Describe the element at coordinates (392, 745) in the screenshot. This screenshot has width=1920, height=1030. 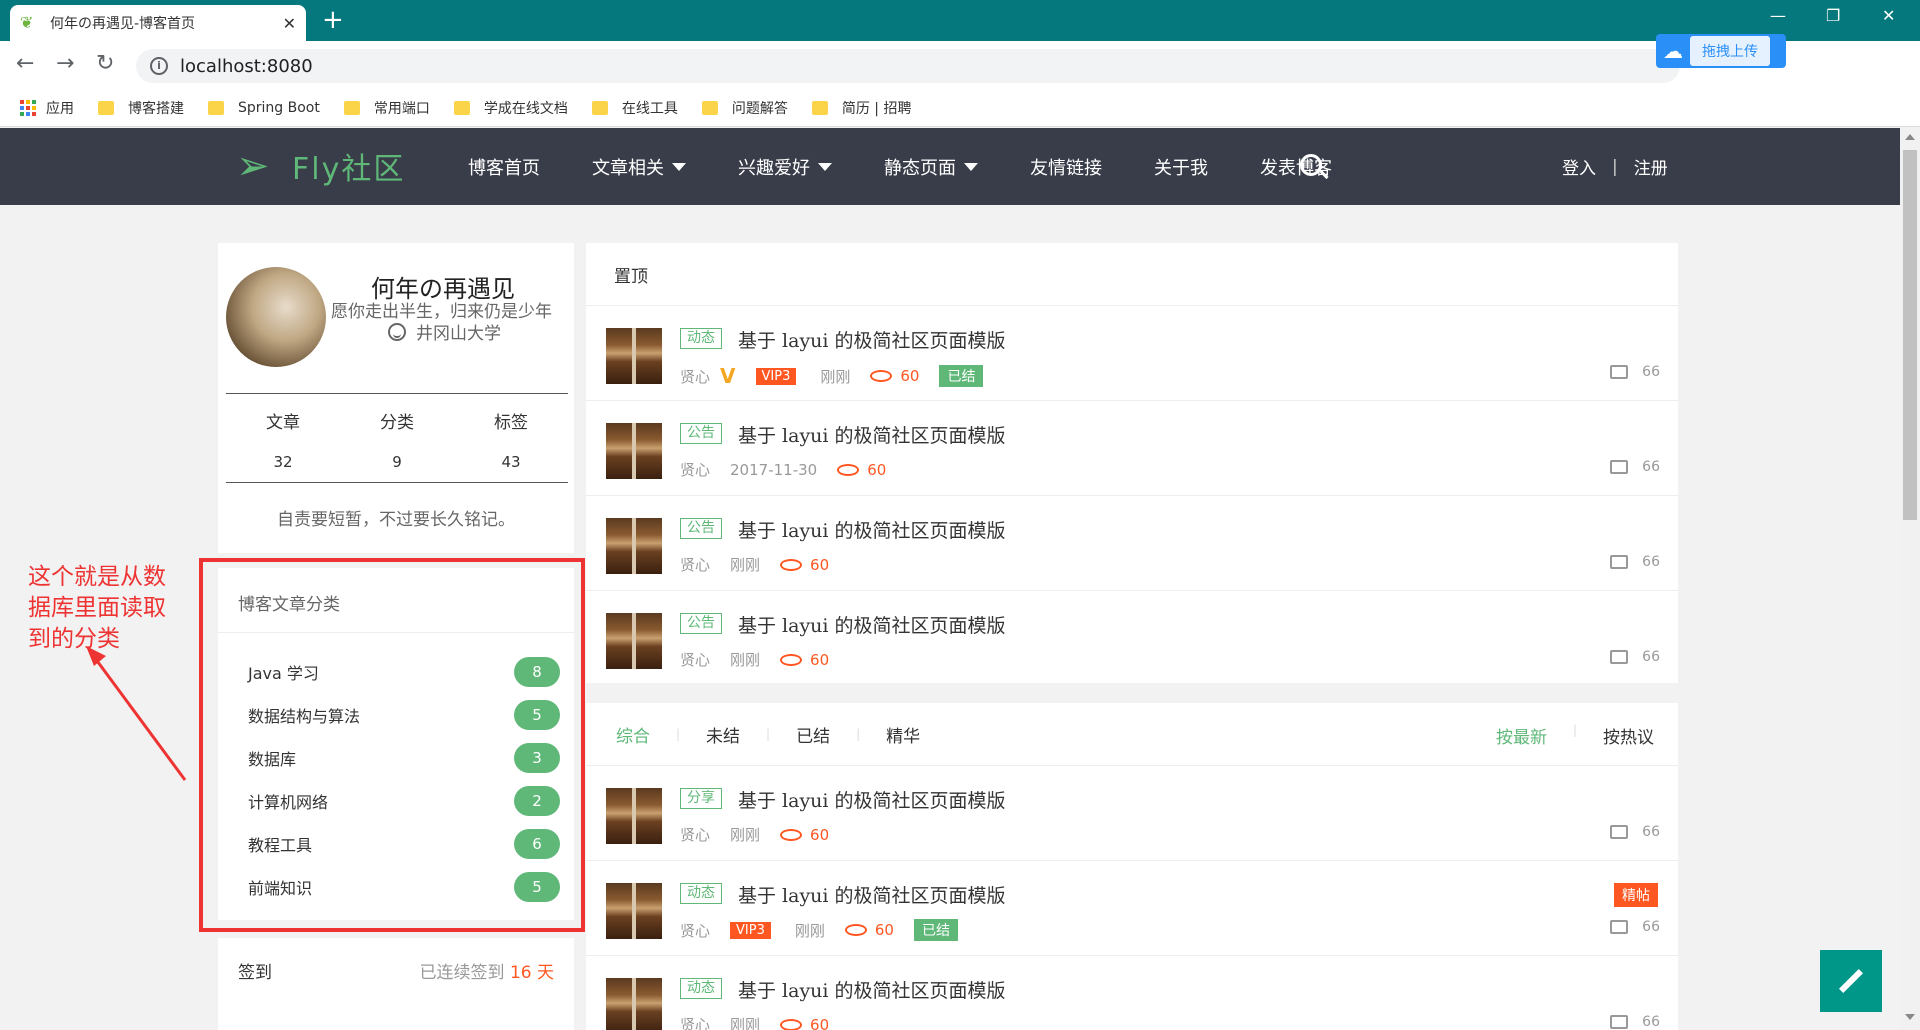
I see `annotation-highlight-box` at that location.